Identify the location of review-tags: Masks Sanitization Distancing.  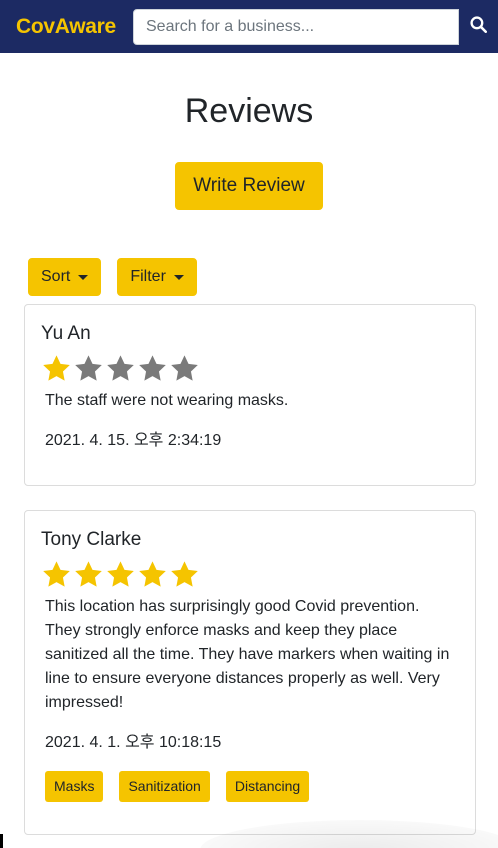
(252, 786).